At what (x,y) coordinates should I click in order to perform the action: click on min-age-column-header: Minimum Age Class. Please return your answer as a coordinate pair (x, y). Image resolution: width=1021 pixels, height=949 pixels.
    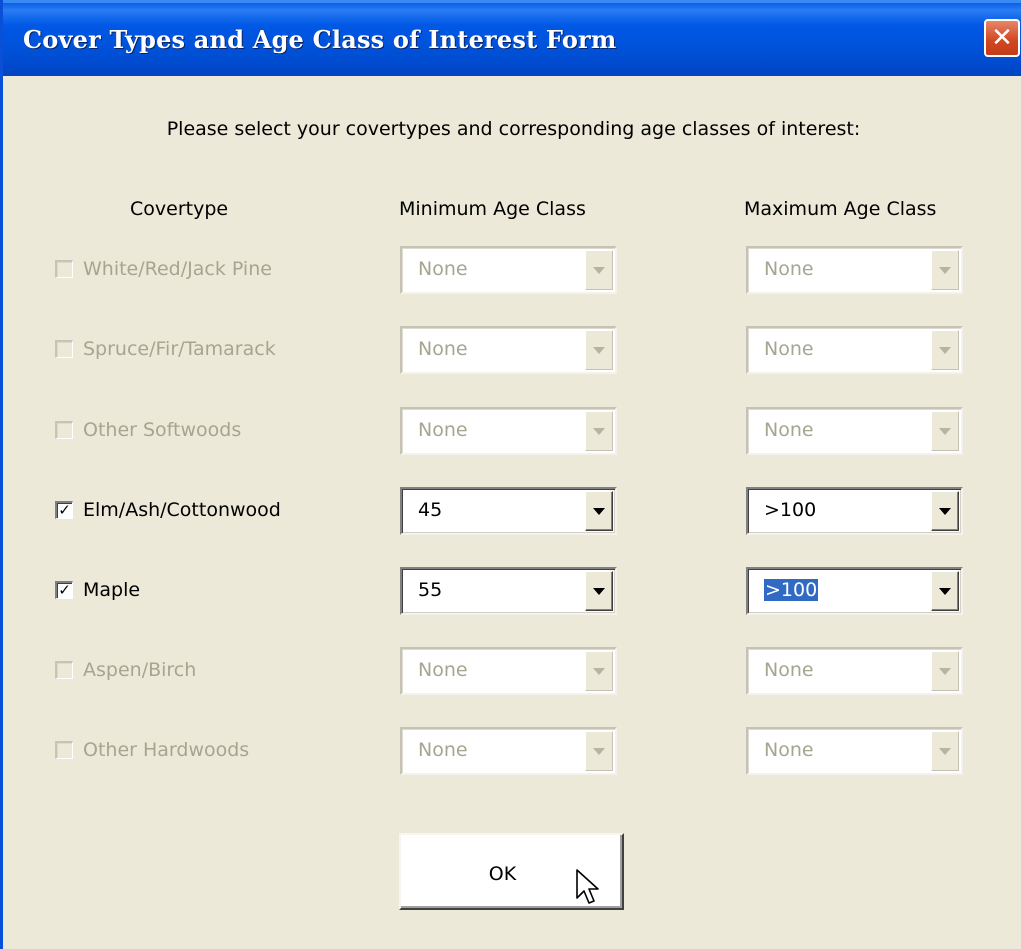
    Looking at the image, I should click on (492, 209).